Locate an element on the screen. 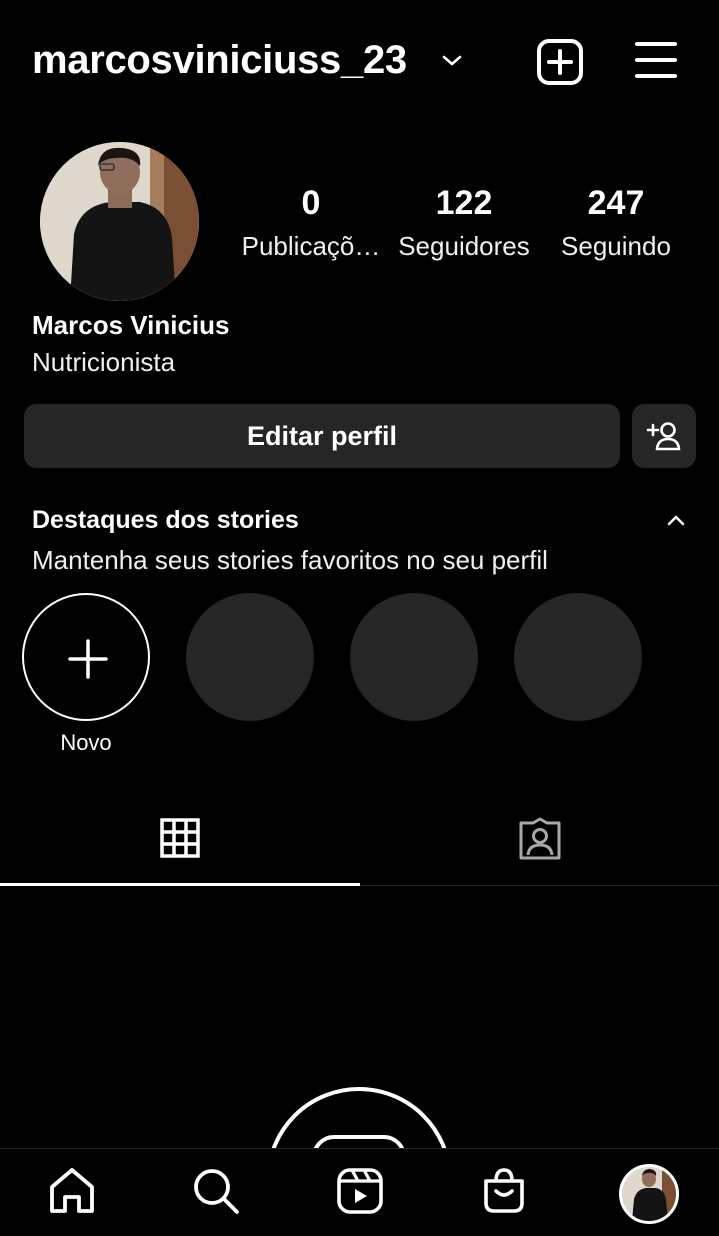 The image size is (719, 1236). tab-tagged is located at coordinates (539, 841).